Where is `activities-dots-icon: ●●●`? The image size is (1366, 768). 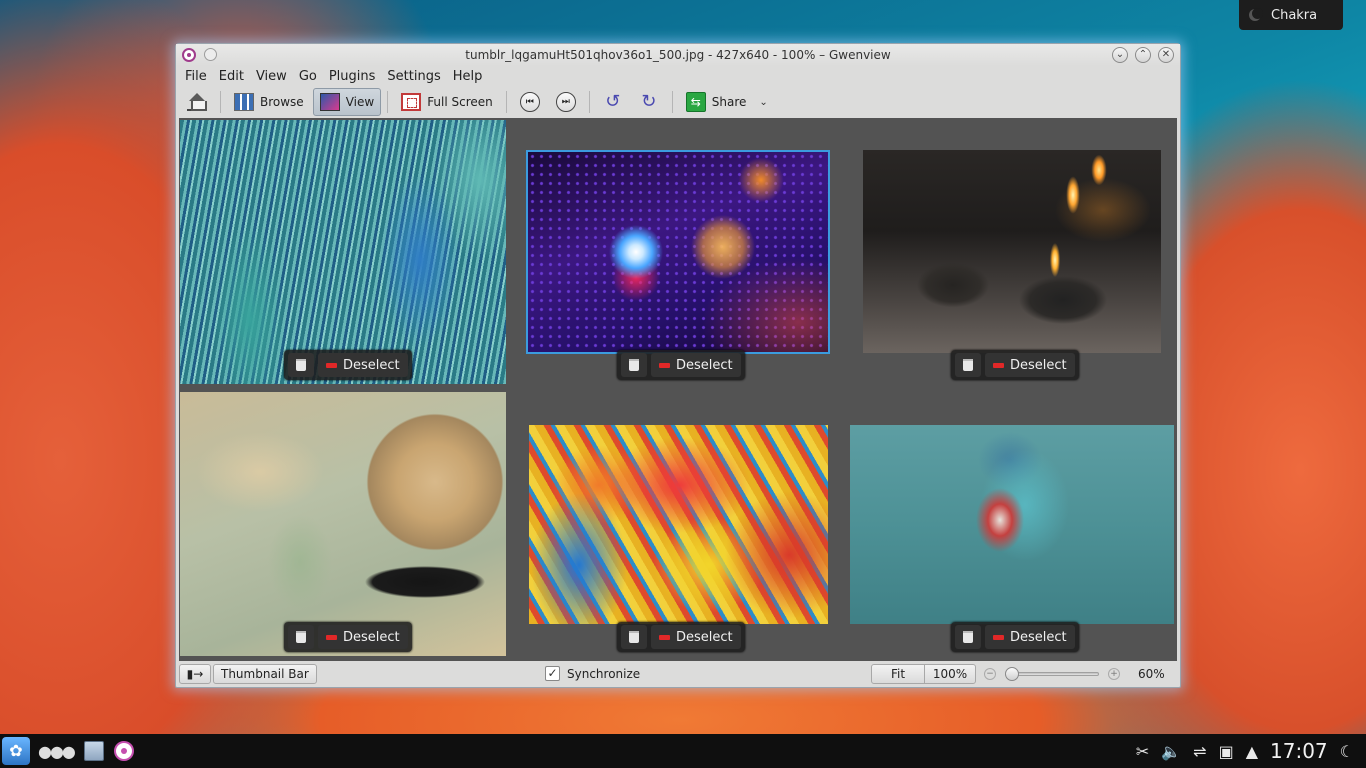
activities-dots-icon: ●●● is located at coordinates (57, 751).